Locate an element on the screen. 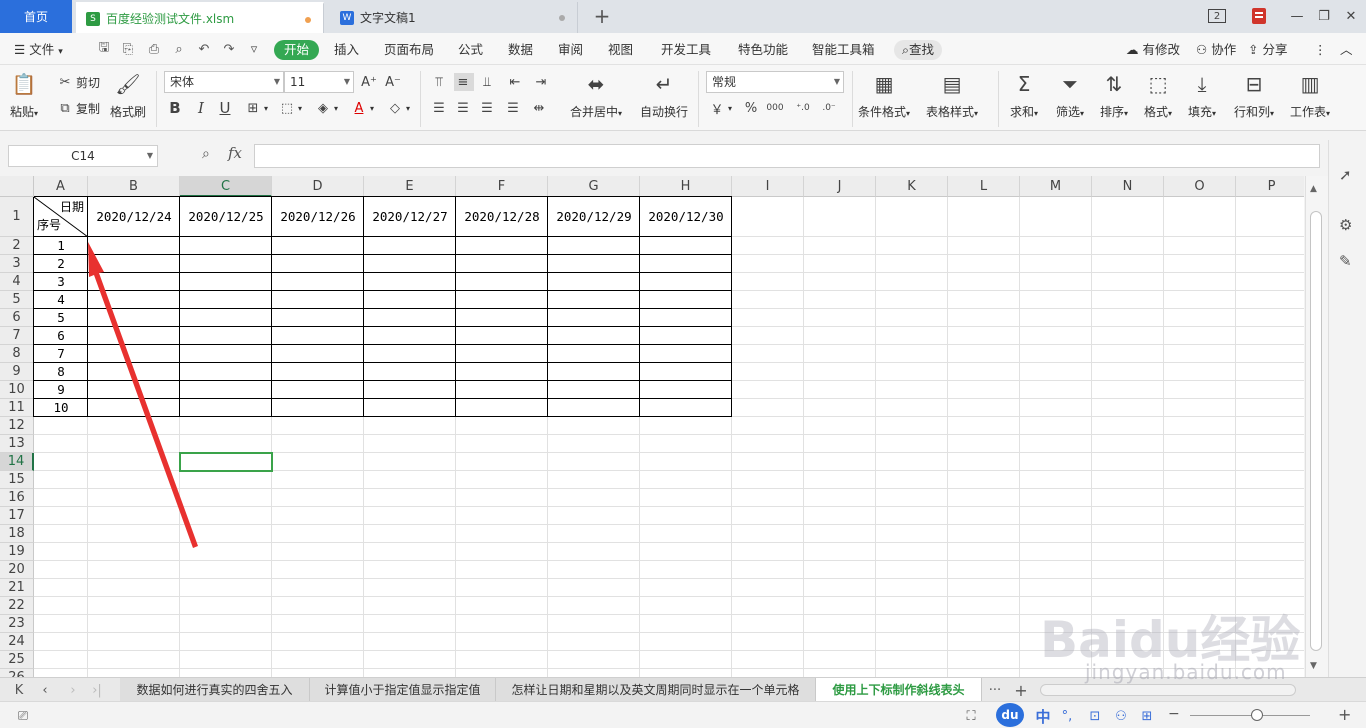 This screenshot has width=1366, height=728. sheet-tab-active: 使用上下标制作斜线表头 is located at coordinates (899, 690).